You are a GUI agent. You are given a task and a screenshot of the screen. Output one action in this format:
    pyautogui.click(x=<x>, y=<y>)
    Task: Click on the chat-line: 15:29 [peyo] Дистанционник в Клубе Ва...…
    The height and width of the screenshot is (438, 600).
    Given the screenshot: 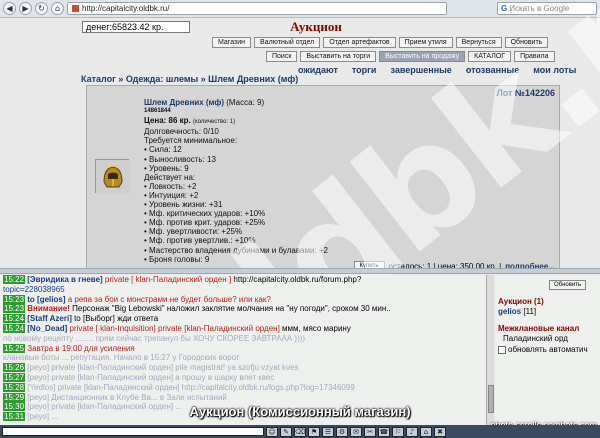 What is the action you would take?
    pyautogui.click(x=244, y=397)
    